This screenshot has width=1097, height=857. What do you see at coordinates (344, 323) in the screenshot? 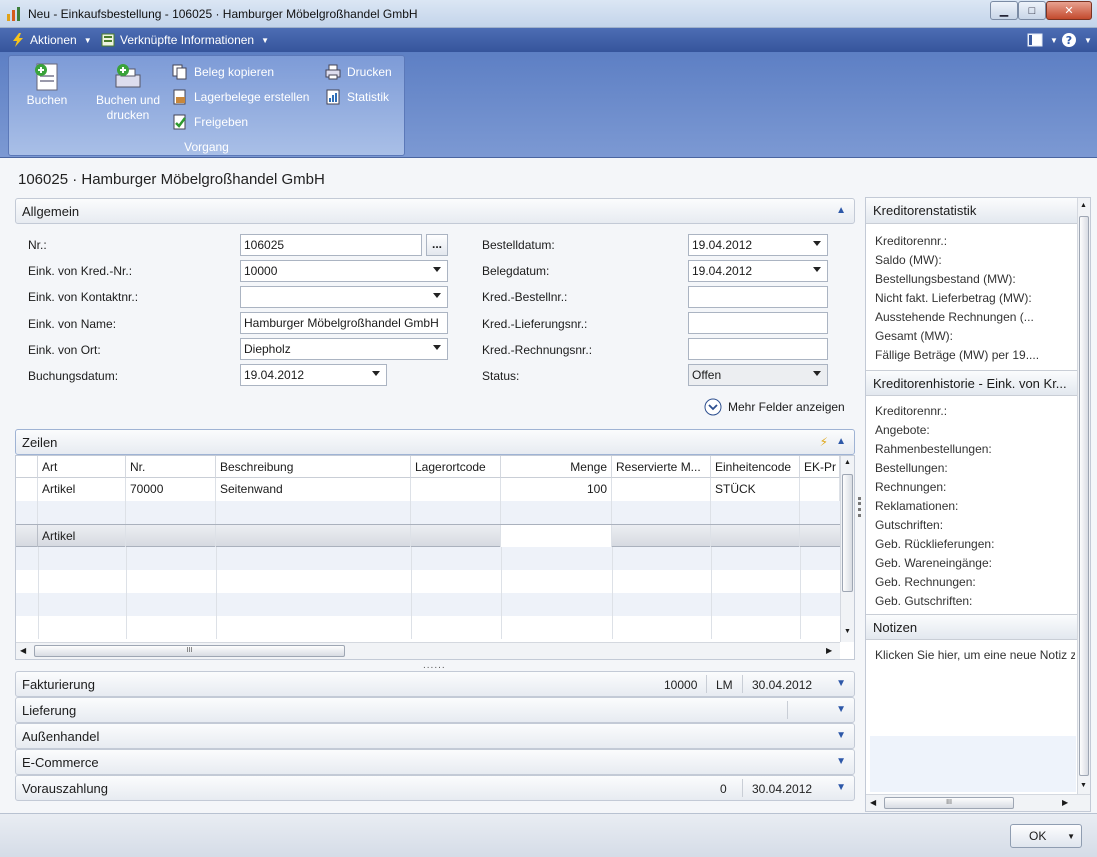
I see `vendor-name-field: Hamburger Möbelgroßhandel GmbH` at bounding box center [344, 323].